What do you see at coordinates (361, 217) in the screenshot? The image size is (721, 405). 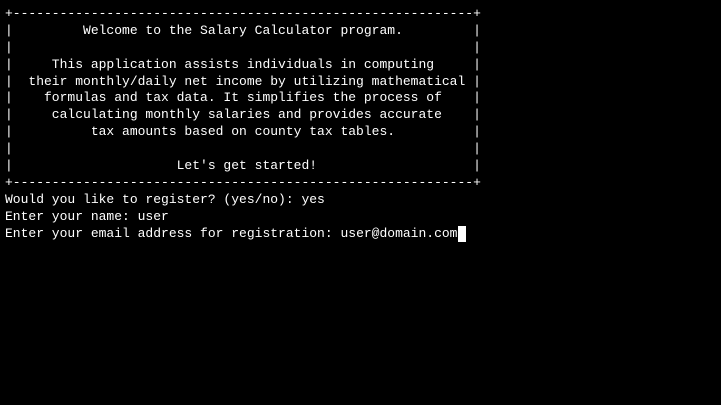 I see `name-line: Enter your name: user` at bounding box center [361, 217].